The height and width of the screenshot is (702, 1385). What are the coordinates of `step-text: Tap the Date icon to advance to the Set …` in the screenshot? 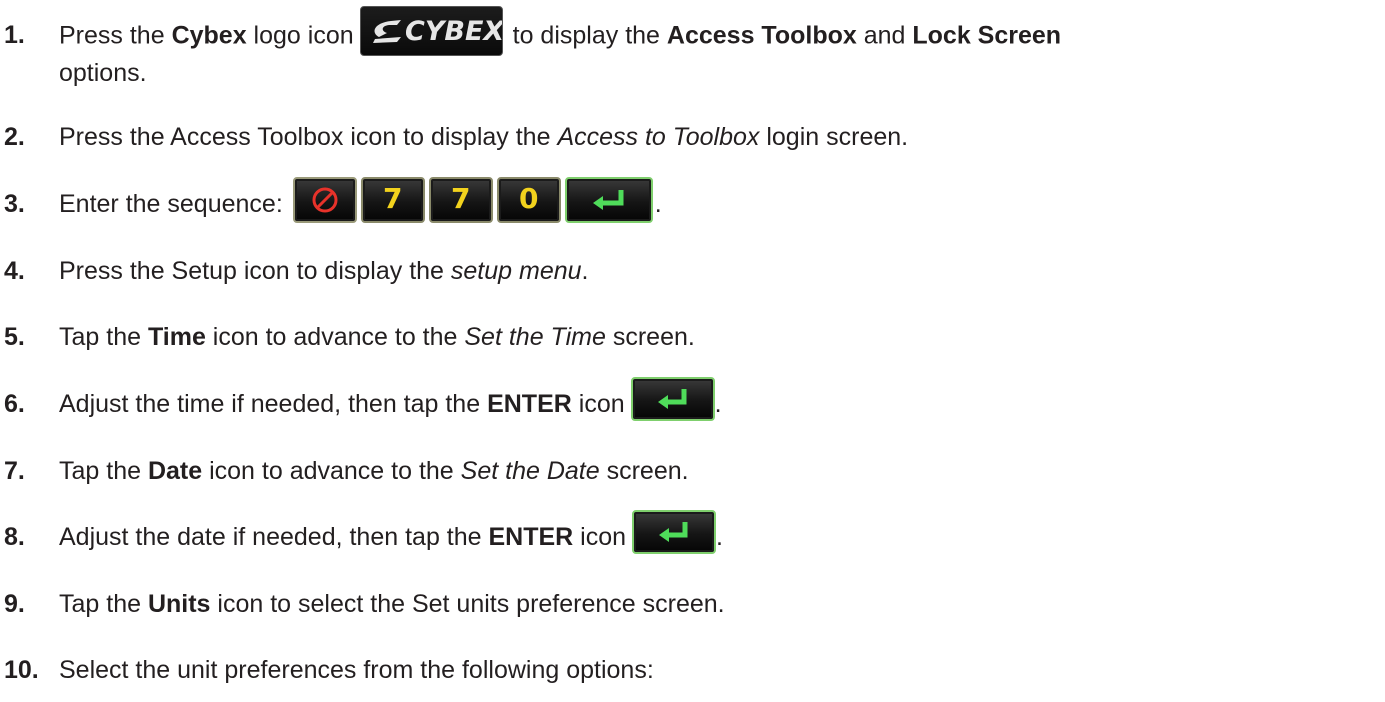 It's located at (714, 471).